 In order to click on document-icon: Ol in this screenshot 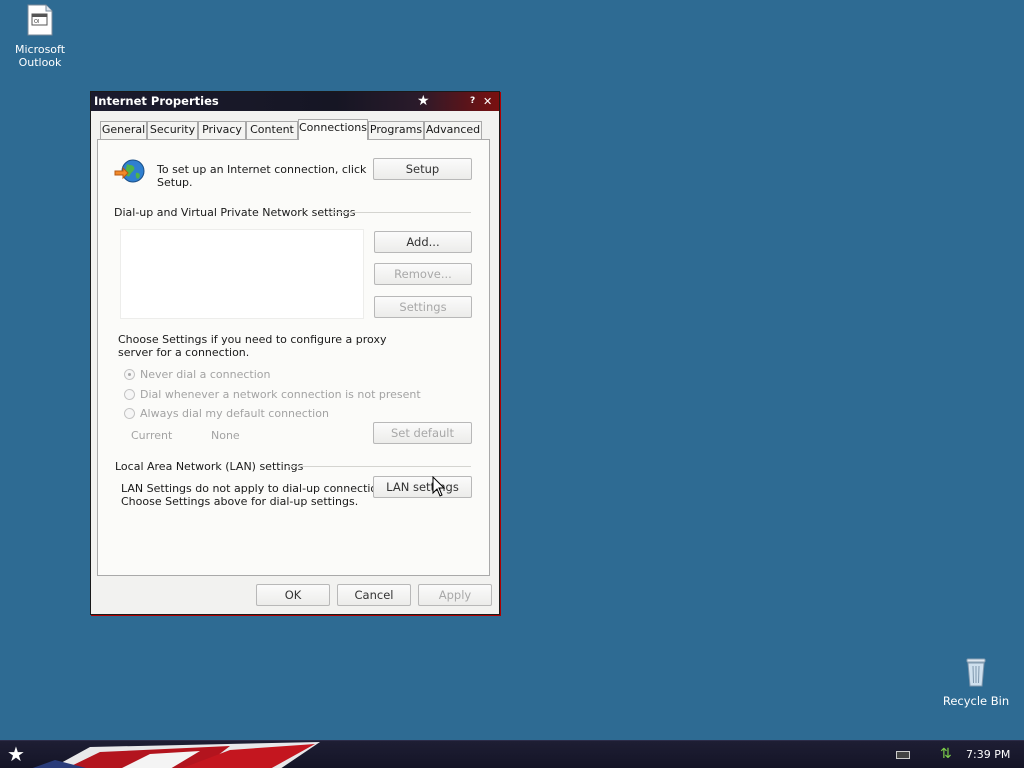, I will do `click(40, 21)`.